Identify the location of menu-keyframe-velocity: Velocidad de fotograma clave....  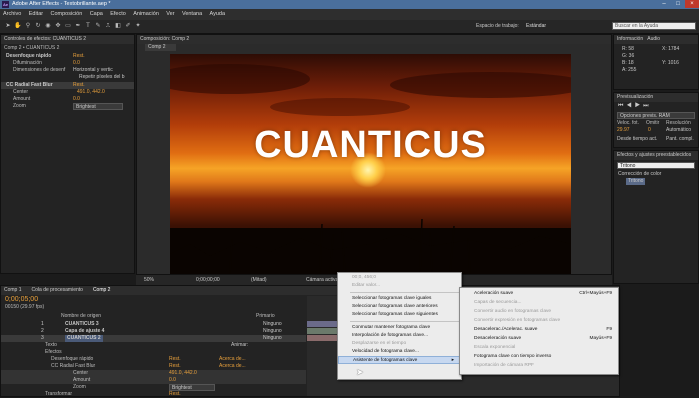
(399, 352).